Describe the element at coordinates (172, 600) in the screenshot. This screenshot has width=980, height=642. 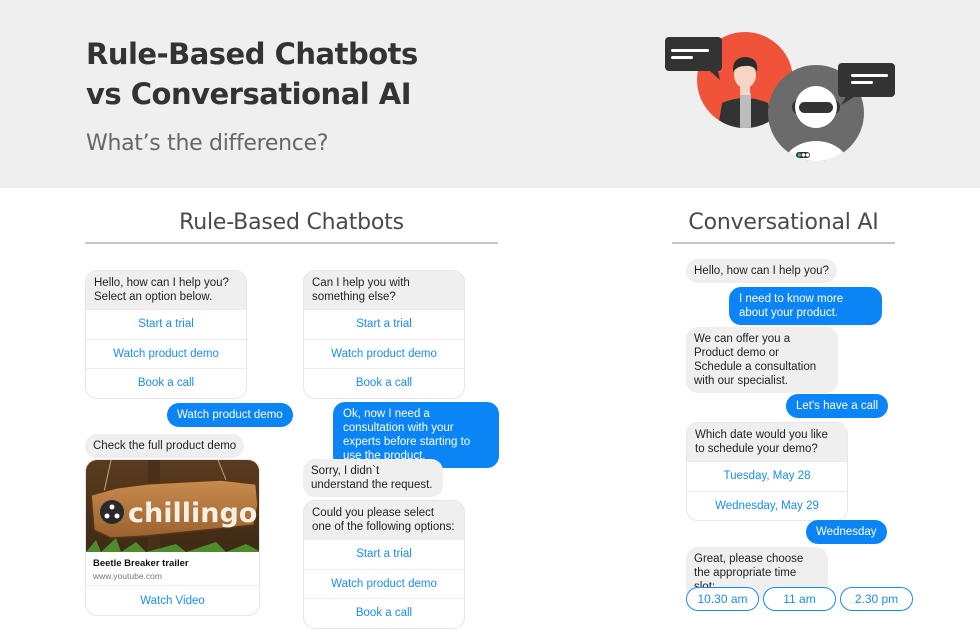
I see `watch-video-button: Watch Video` at that location.